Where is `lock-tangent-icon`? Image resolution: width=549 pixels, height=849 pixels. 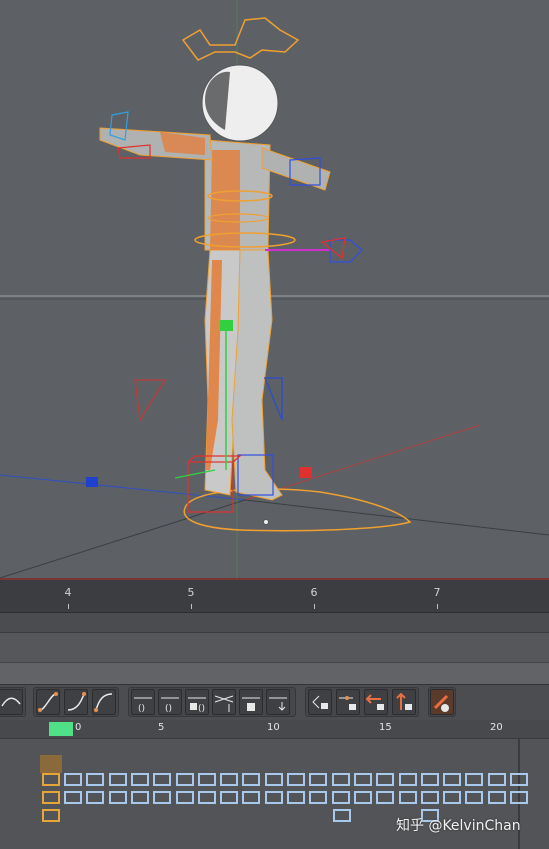
lock-tangent-icon is located at coordinates (320, 702).